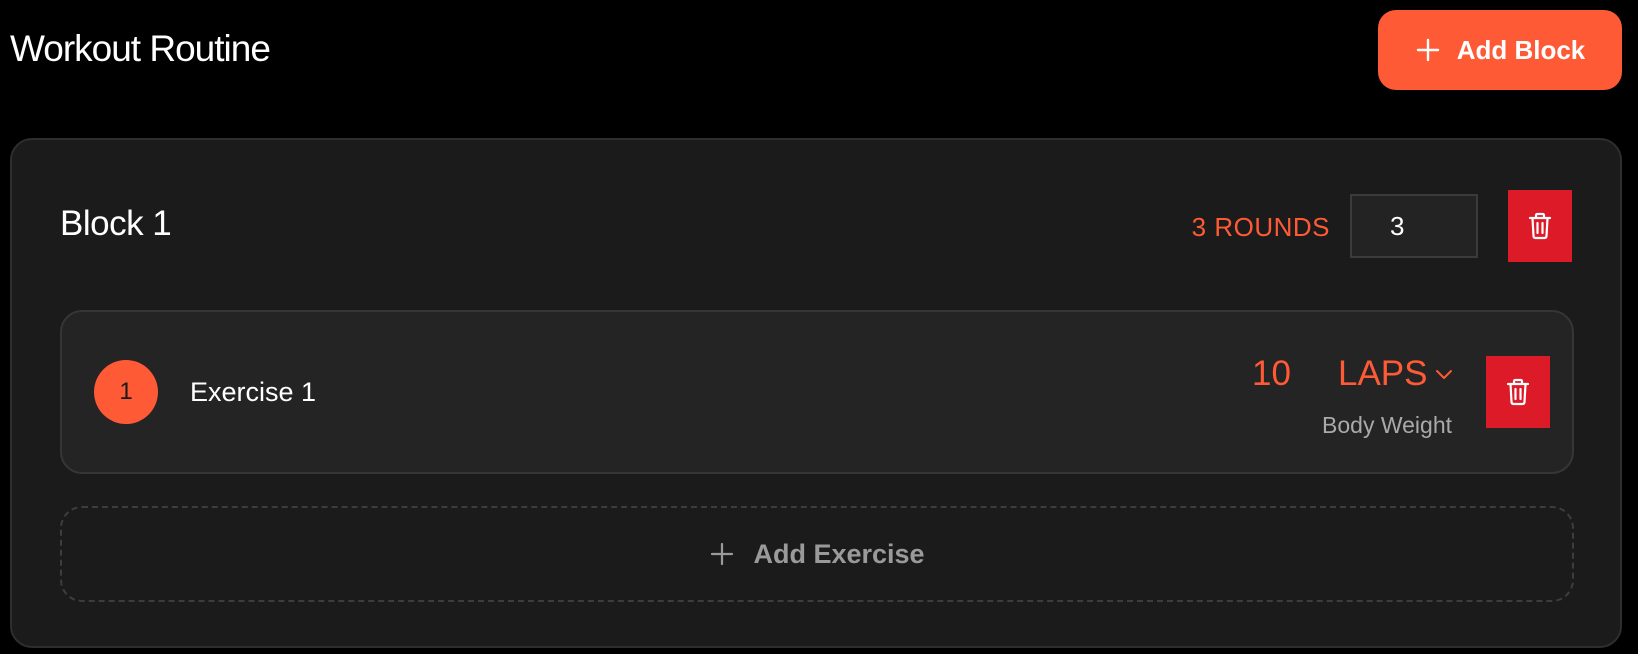 Image resolution: width=1638 pixels, height=654 pixels. I want to click on exercise-unit-label: LAPS, so click(1383, 373).